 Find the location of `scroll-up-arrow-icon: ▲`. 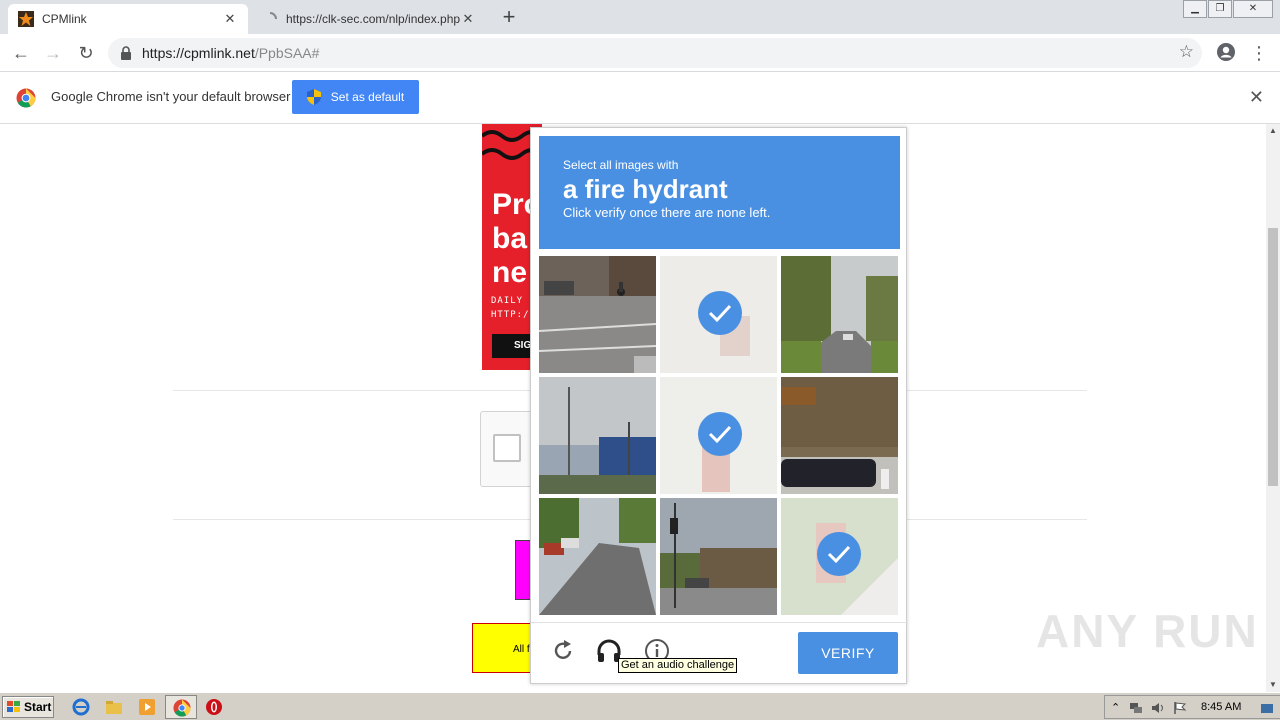

scroll-up-arrow-icon: ▲ is located at coordinates (1273, 131).